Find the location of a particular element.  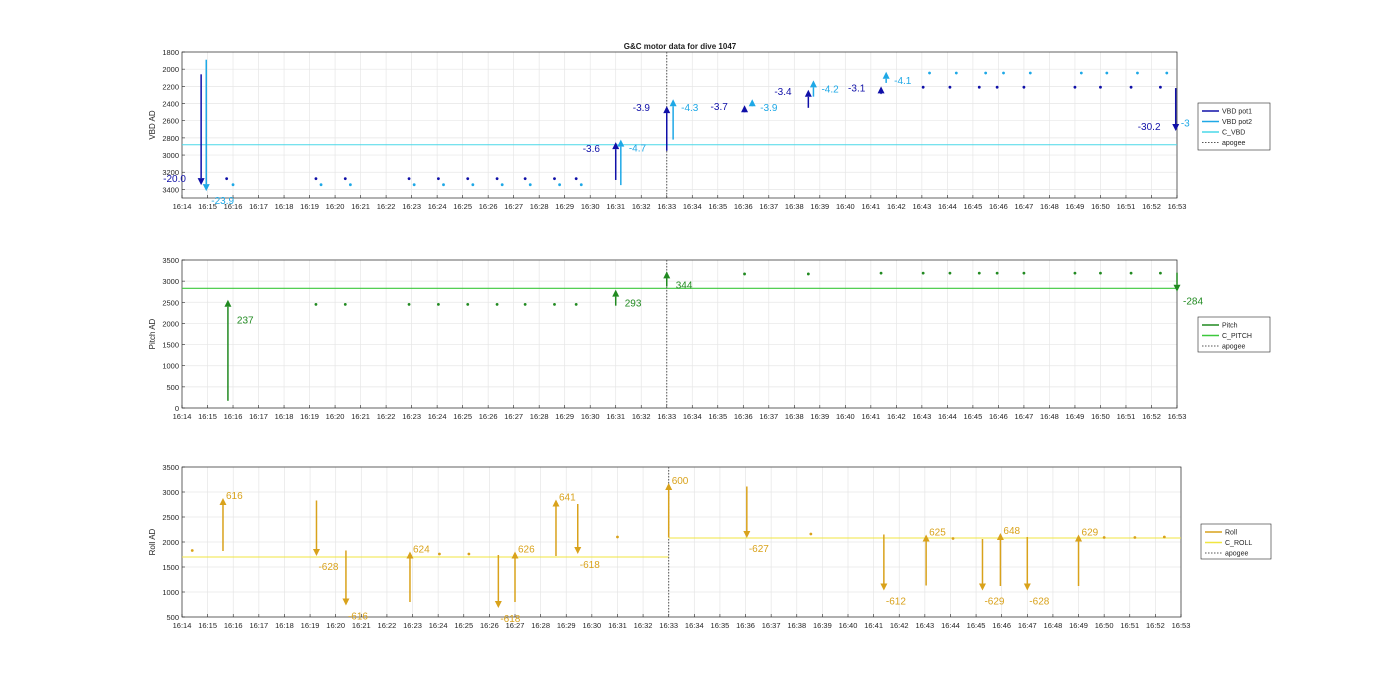

x-tick-label: 16:47 is located at coordinates (1024, 416).